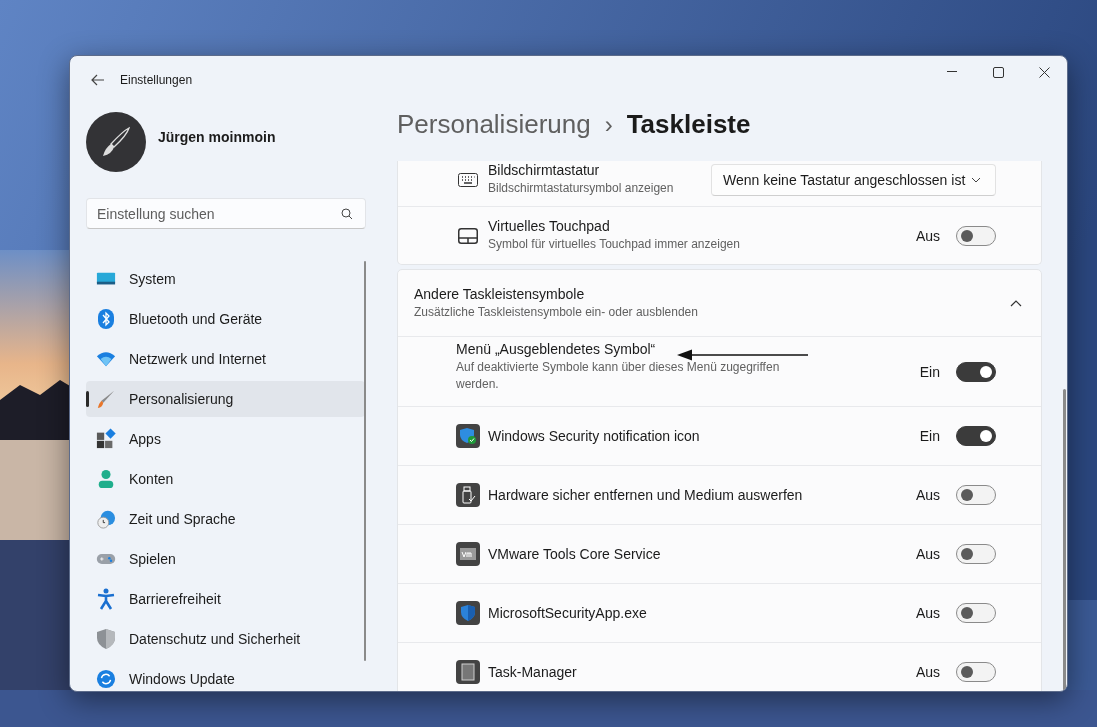  Describe the element at coordinates (594, 436) in the screenshot. I see `setting-title: Windows Security notification icon` at that location.